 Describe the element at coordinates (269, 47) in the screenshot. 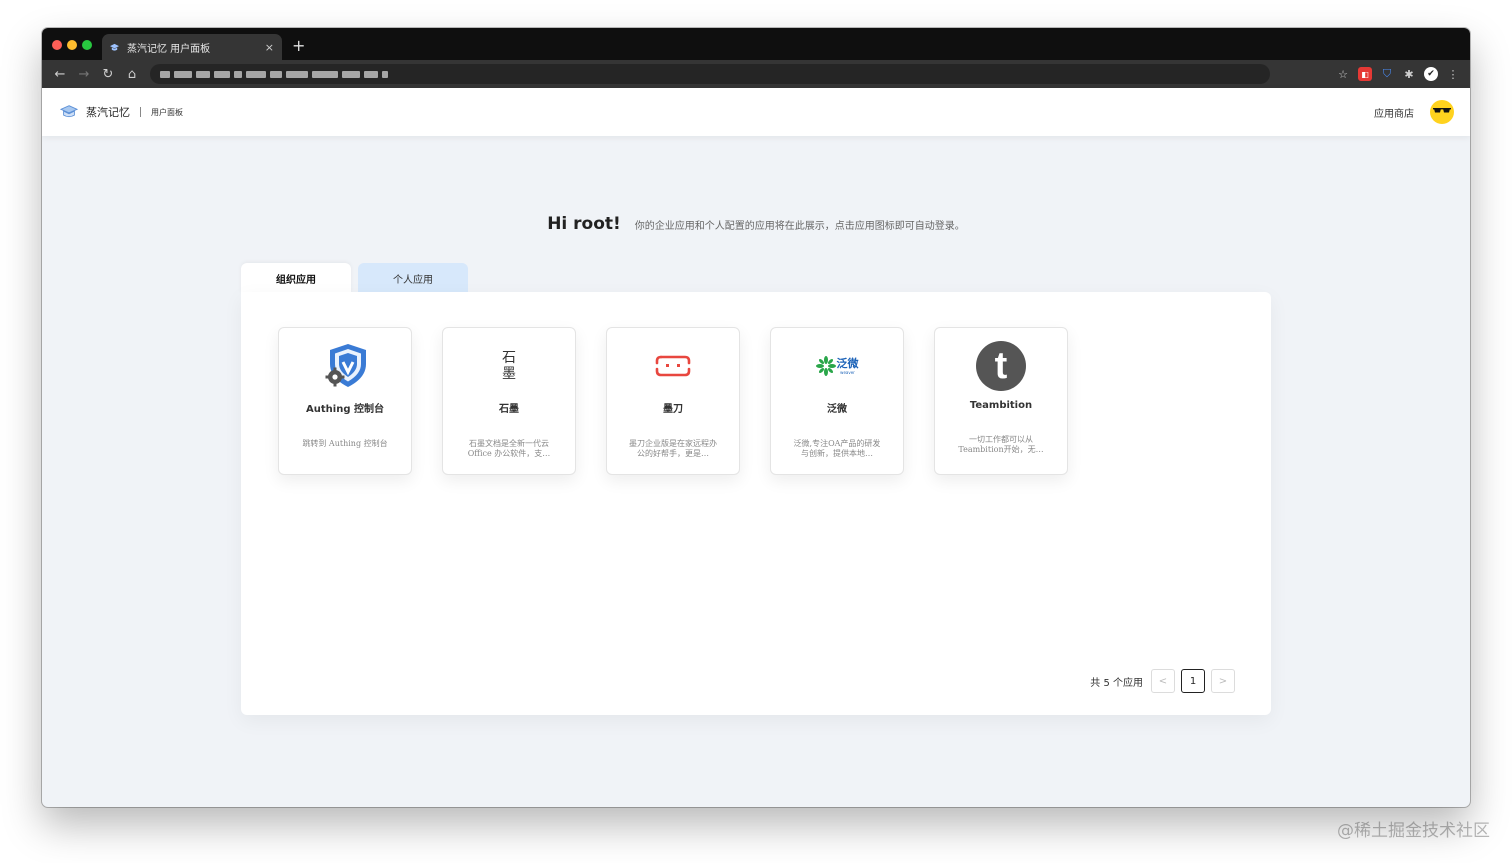

I see `close-tab-icon: ×` at that location.